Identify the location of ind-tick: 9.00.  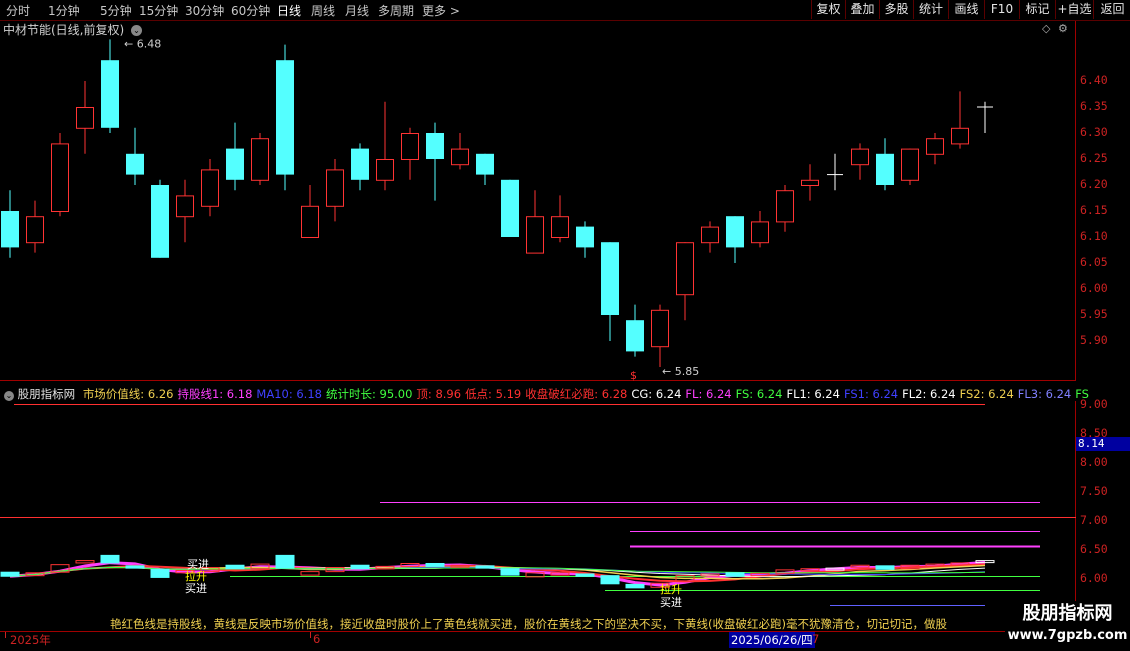
(1094, 404).